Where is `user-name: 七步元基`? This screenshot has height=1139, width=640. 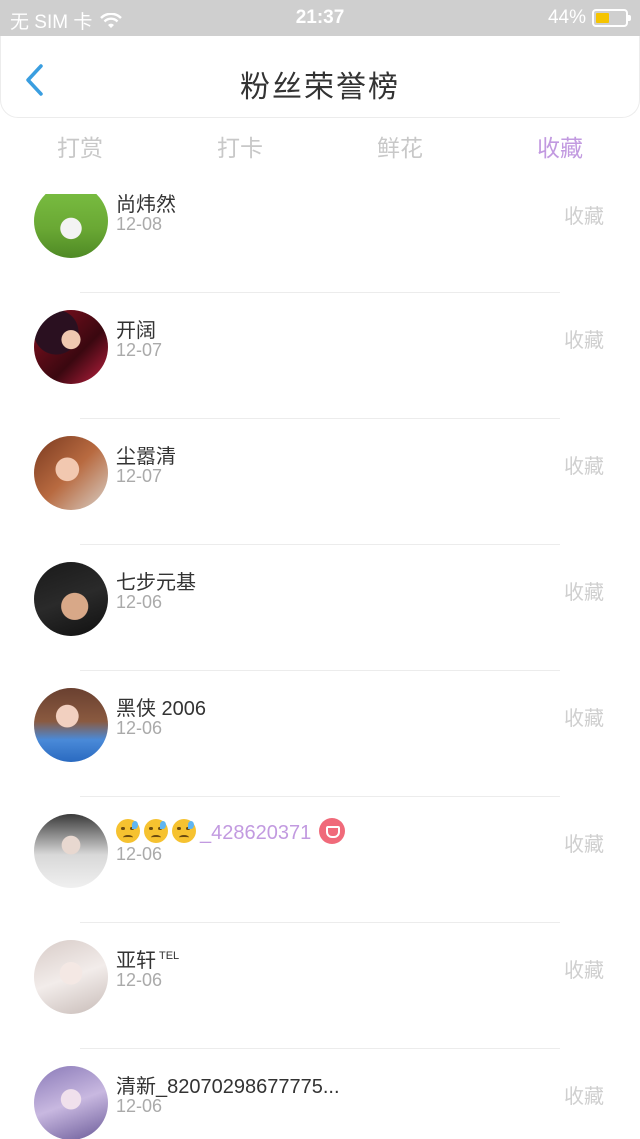 user-name: 七步元基 is located at coordinates (156, 583).